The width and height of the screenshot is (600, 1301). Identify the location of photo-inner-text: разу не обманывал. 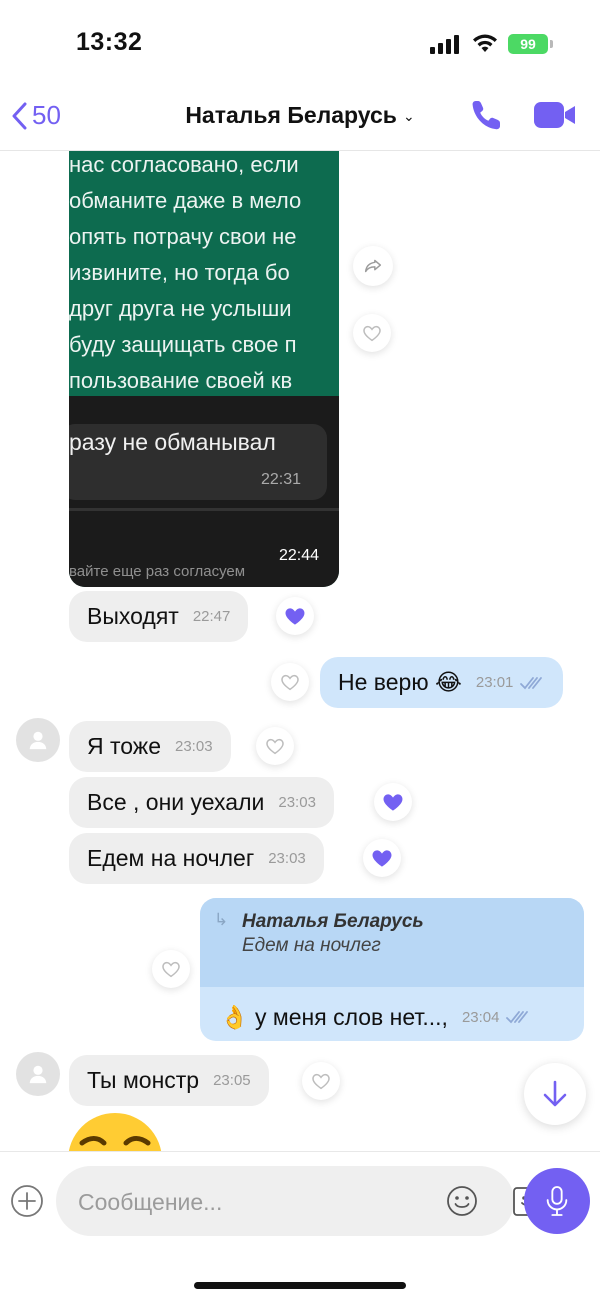
(172, 442).